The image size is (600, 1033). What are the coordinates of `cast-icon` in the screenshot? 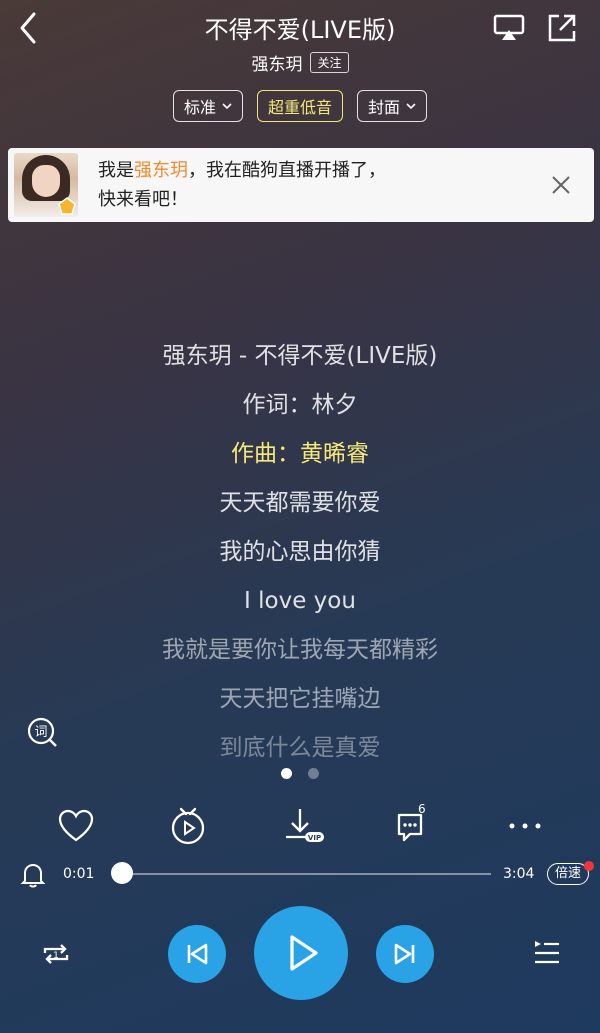 It's located at (509, 27).